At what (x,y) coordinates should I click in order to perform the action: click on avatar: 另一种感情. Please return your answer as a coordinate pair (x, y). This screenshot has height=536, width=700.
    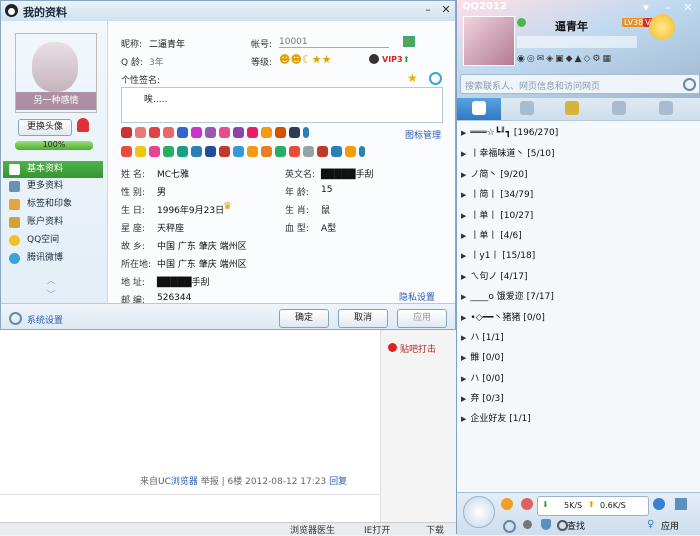
    Looking at the image, I should click on (56, 73).